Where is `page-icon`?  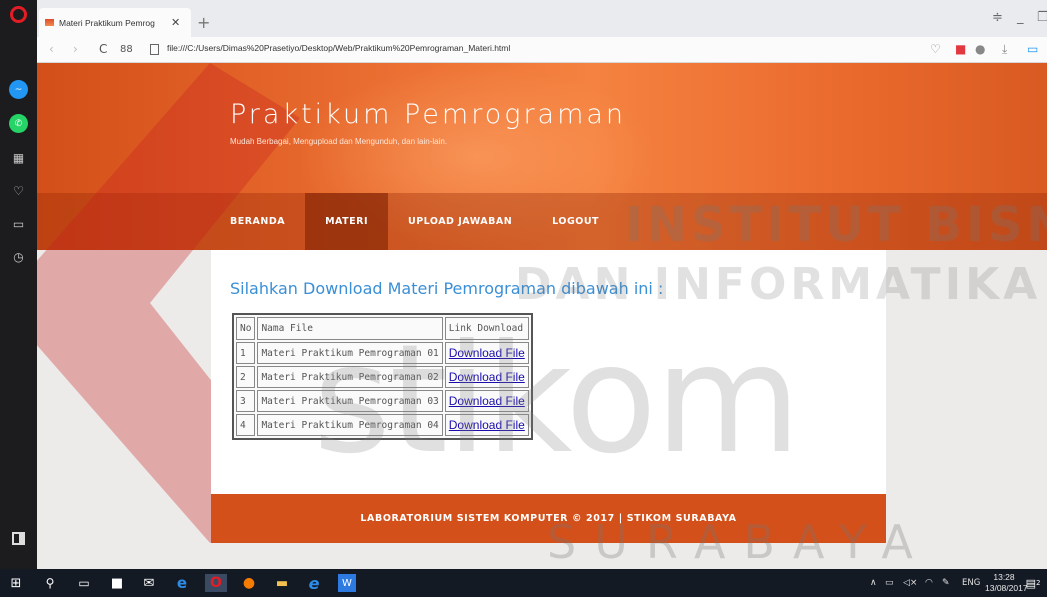 page-icon is located at coordinates (154, 49).